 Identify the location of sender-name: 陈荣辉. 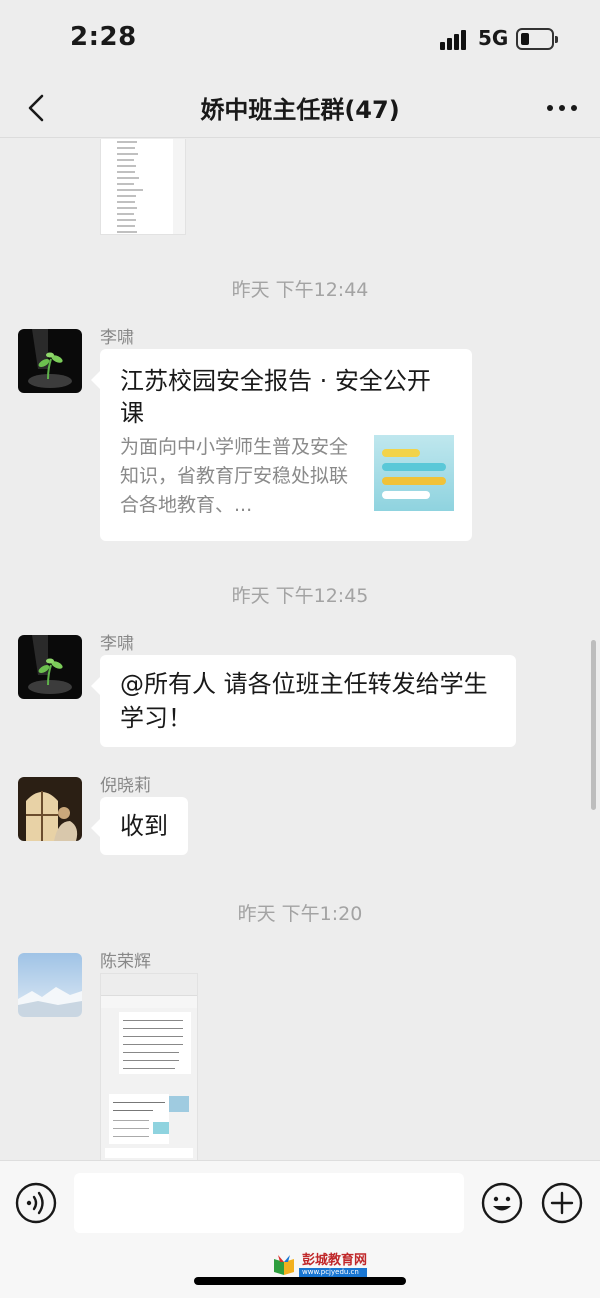
(125, 962).